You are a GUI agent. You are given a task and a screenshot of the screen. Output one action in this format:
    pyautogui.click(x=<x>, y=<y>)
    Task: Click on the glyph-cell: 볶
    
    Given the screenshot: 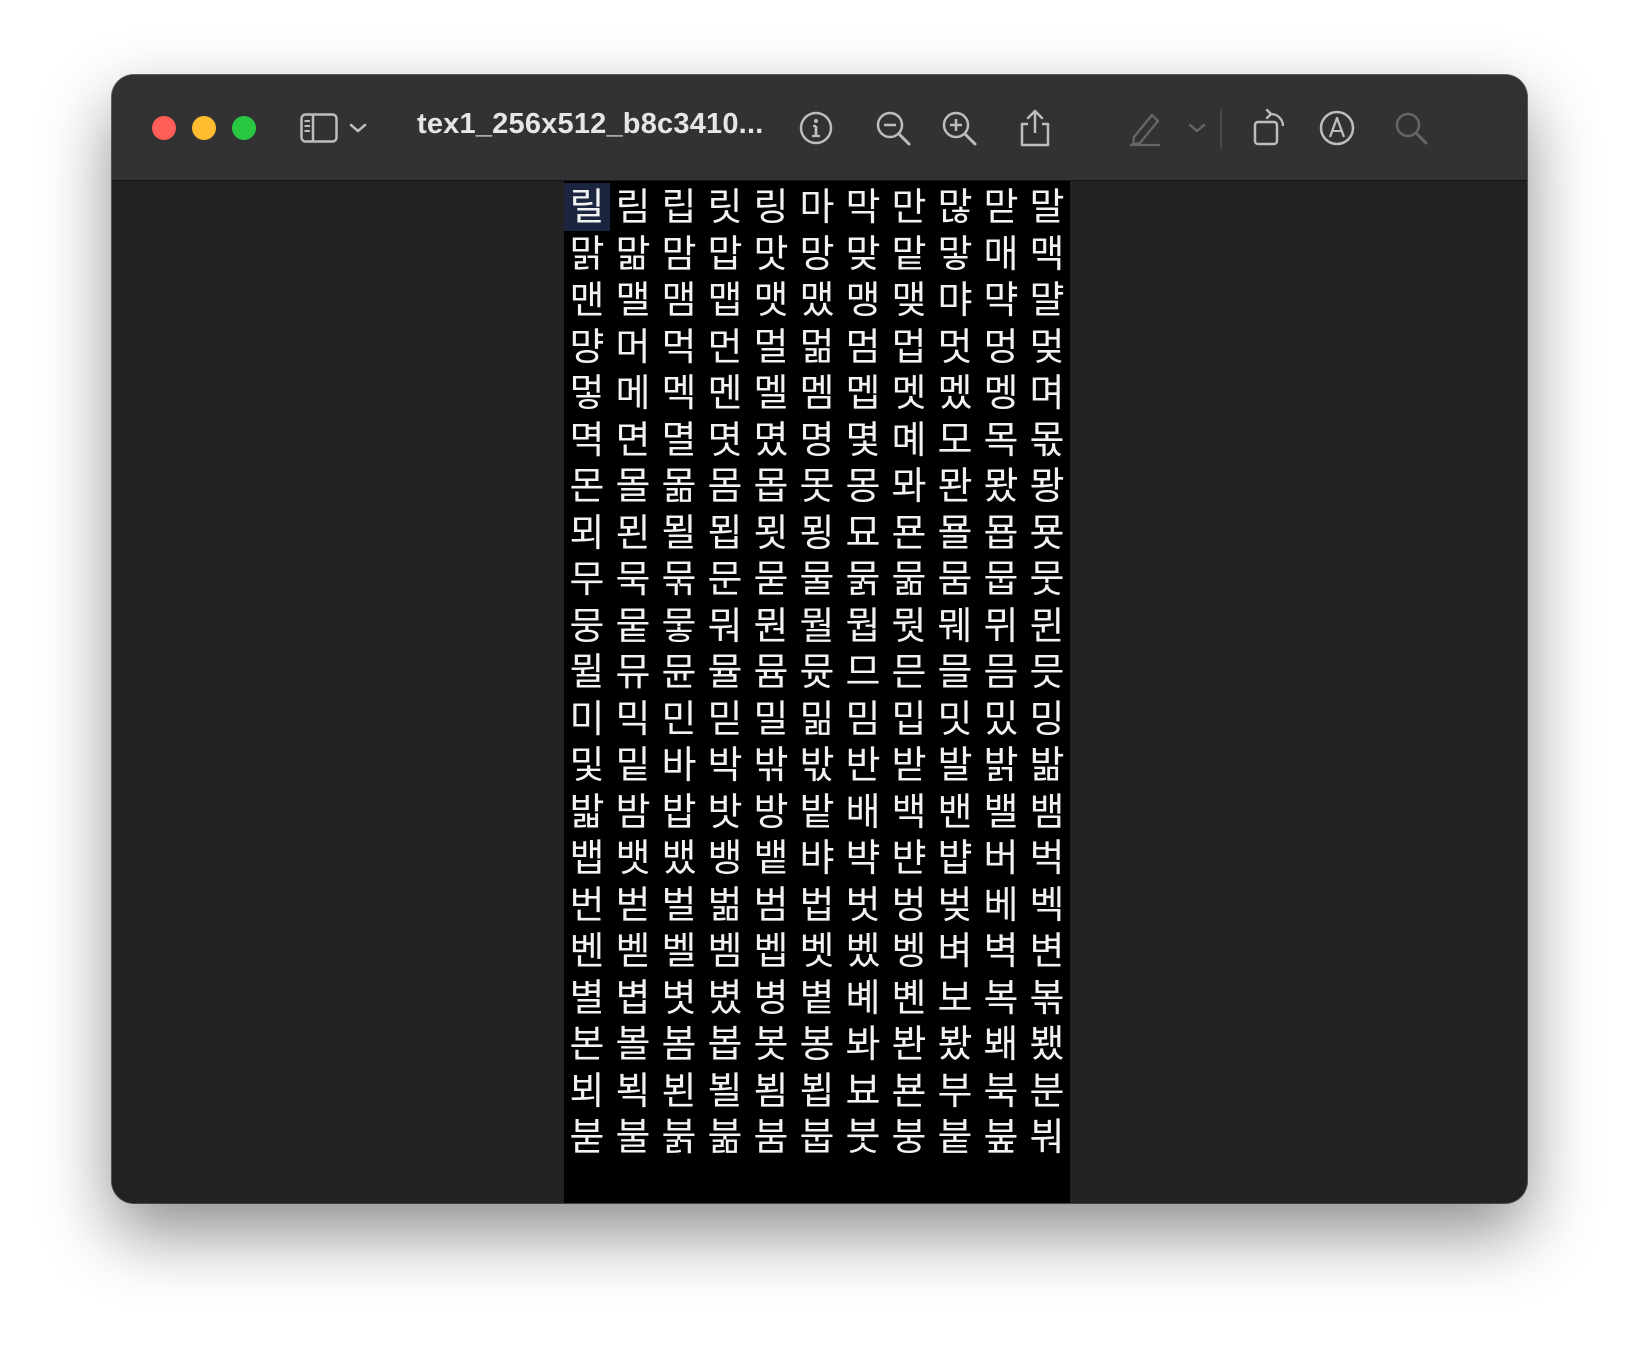 What is the action you would take?
    pyautogui.click(x=1047, y=997)
    